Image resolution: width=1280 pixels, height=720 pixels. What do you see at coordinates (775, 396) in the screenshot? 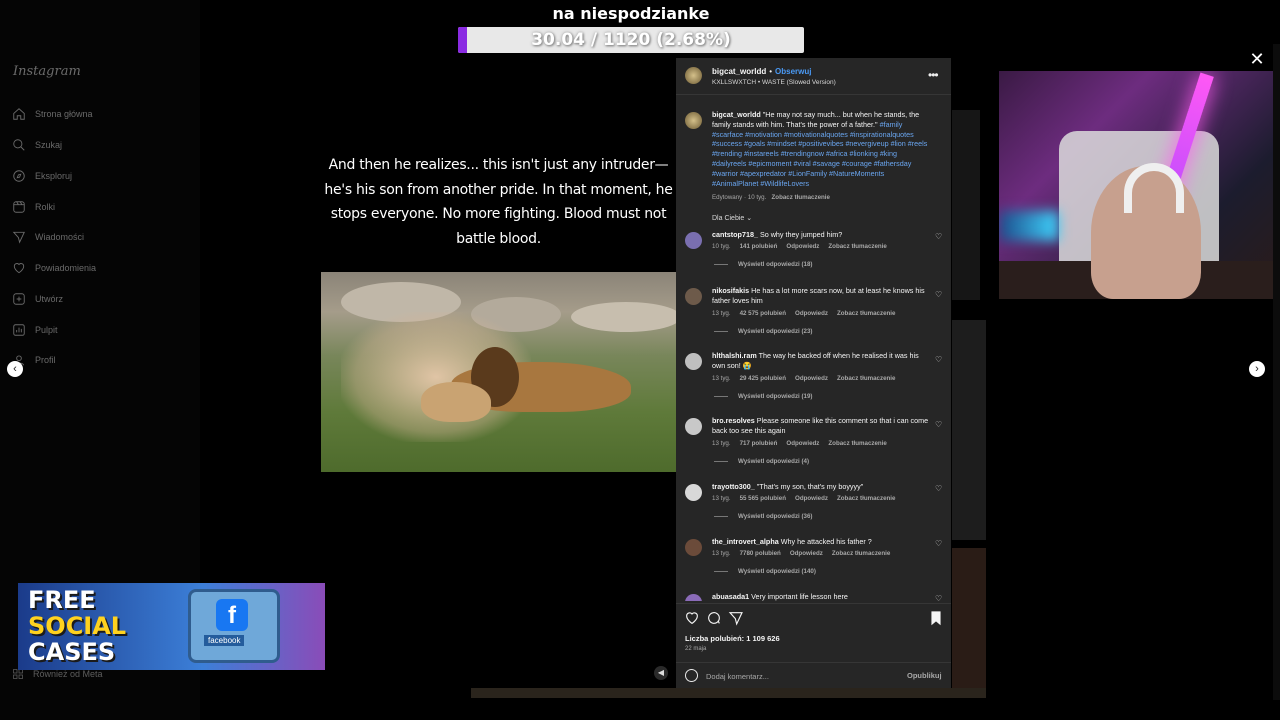
I see `view-replies-label: Wyświetl odpowiedzi (19)` at bounding box center [775, 396].